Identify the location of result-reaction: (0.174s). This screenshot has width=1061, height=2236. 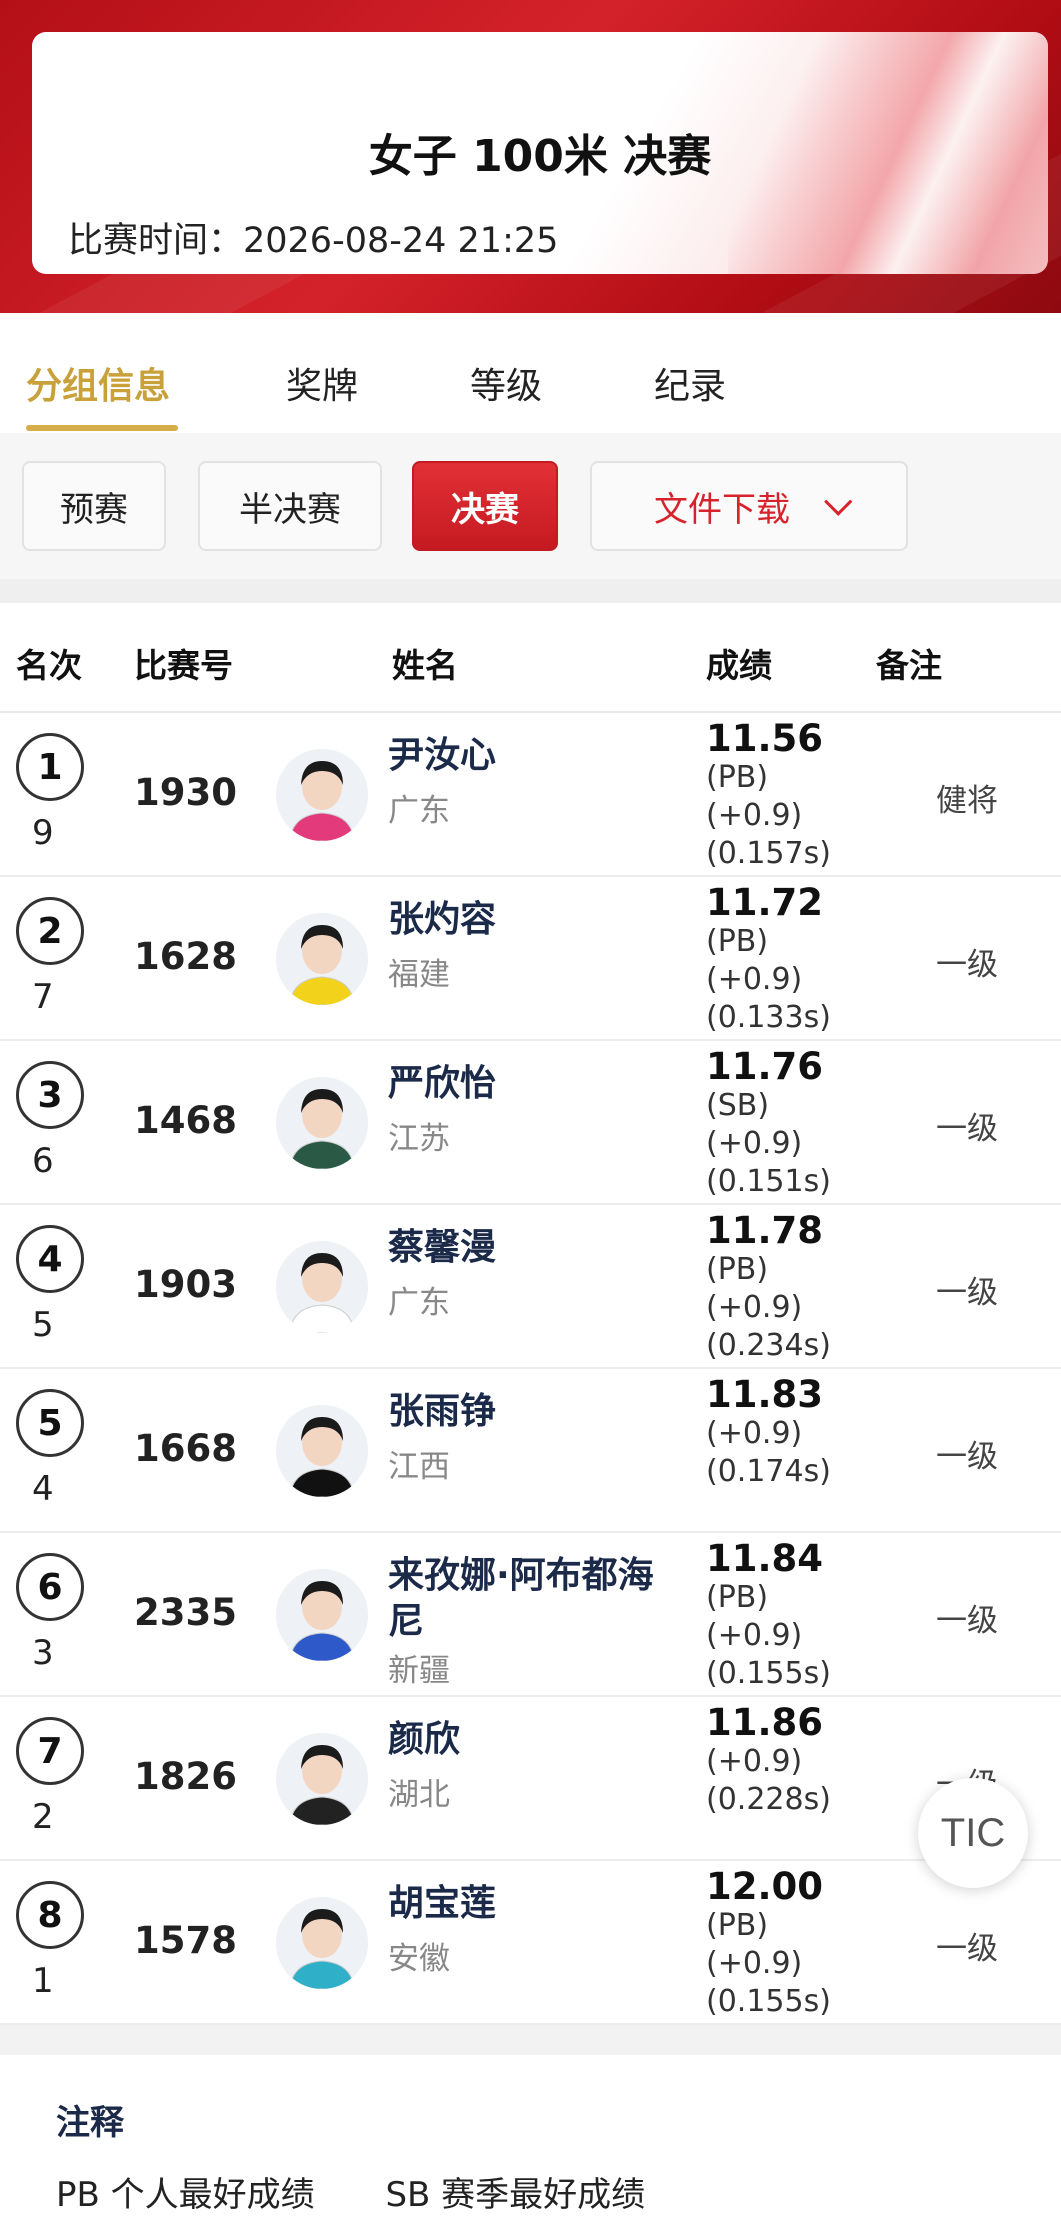
(768, 1471).